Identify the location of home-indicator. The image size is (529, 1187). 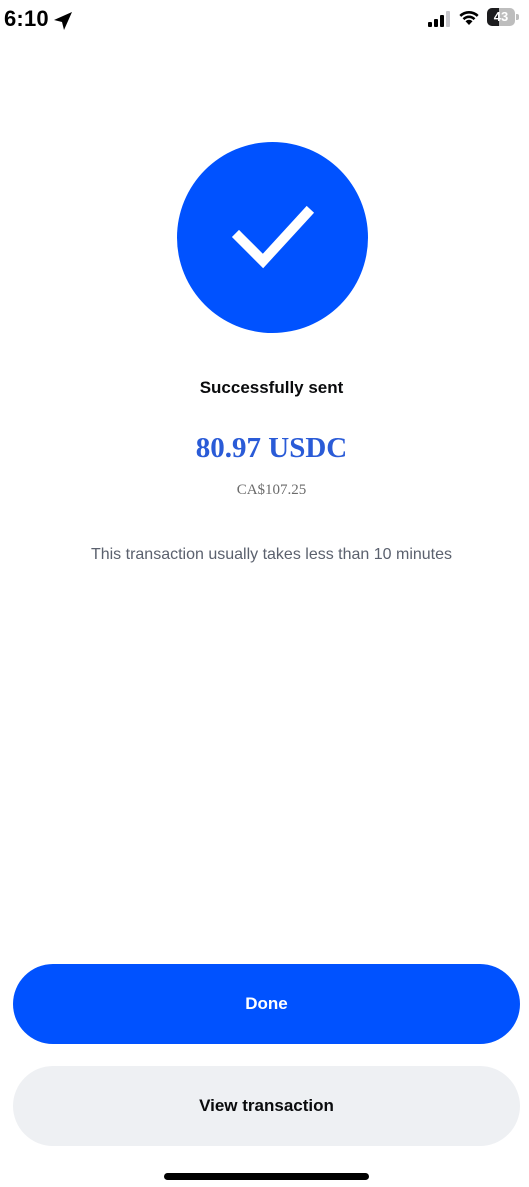
(266, 1176).